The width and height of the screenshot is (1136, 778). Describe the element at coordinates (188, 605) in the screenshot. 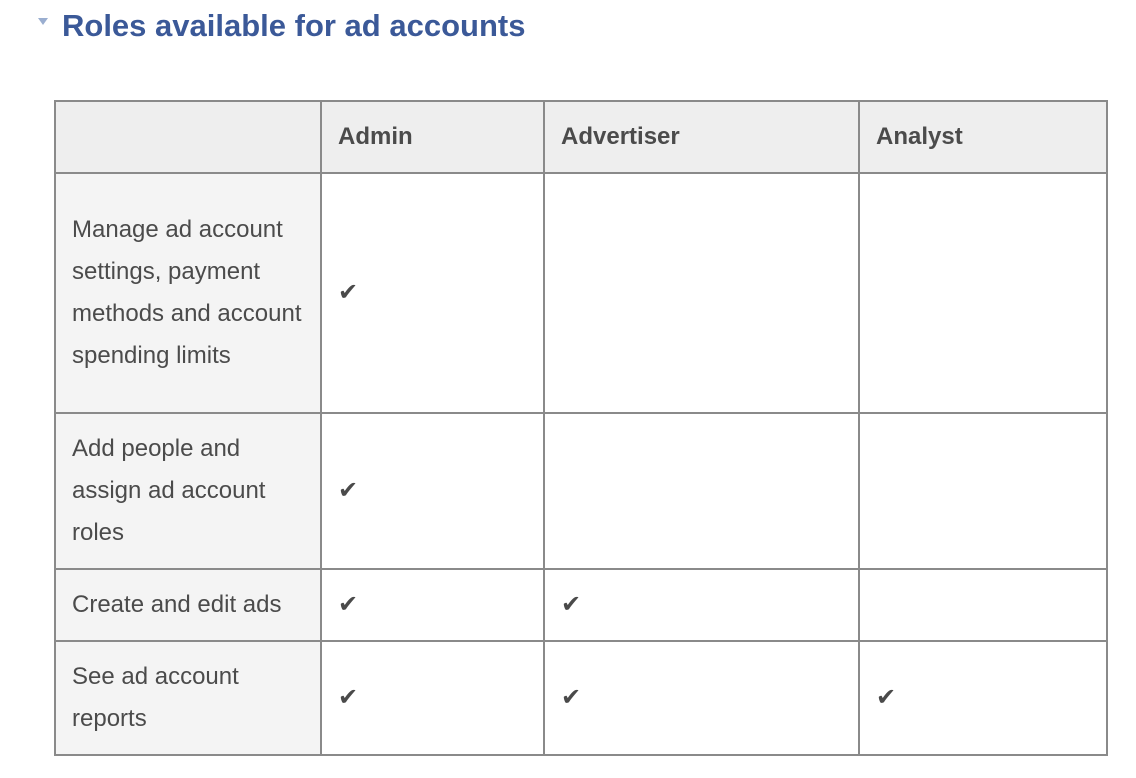

I see `permission-label: Create and edit ads` at that location.